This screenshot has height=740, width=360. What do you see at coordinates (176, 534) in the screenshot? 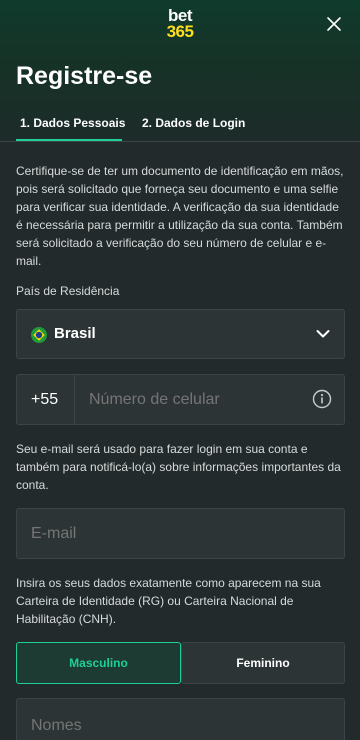
I see `email-input` at bounding box center [176, 534].